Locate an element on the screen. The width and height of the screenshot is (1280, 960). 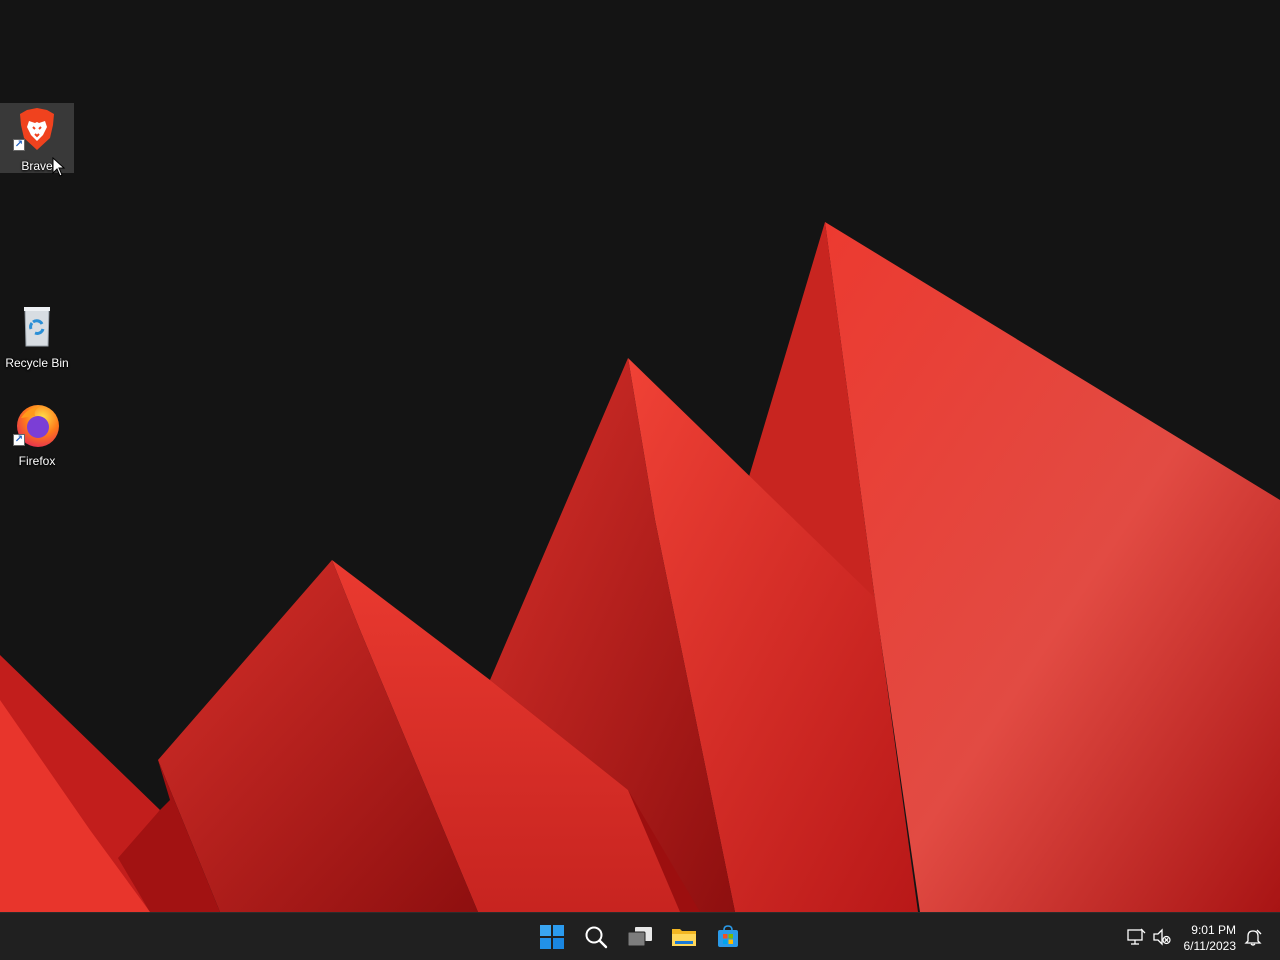
clock-date: 6/11/2023 is located at coordinates (1210, 946).